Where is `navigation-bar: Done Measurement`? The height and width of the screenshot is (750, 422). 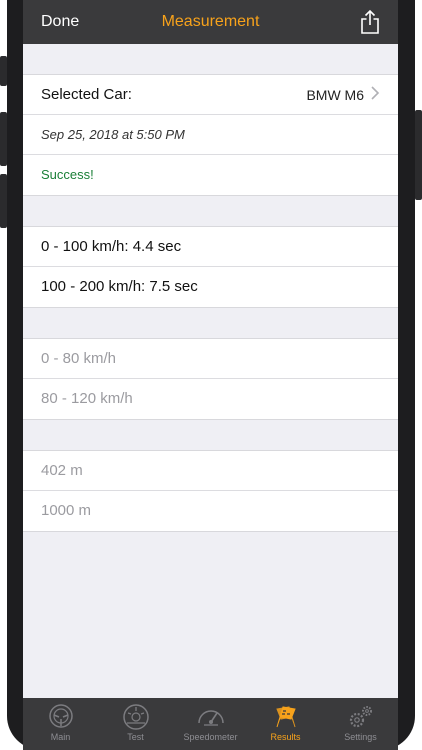
navigation-bar: Done Measurement is located at coordinates (210, 22).